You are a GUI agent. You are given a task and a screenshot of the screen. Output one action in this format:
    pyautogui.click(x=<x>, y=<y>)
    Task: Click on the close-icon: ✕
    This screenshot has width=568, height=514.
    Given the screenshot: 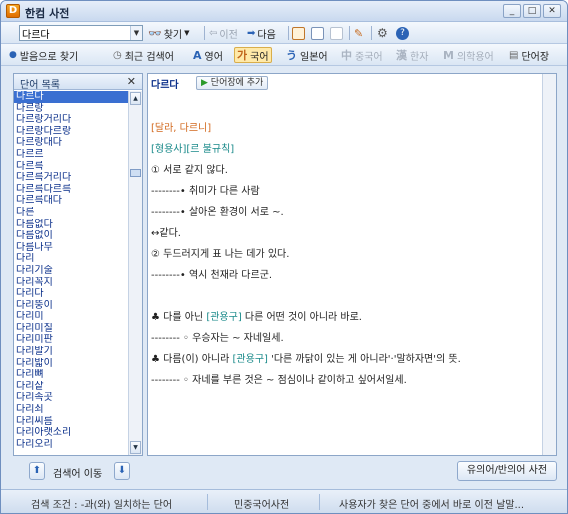 What is the action you would take?
    pyautogui.click(x=131, y=81)
    